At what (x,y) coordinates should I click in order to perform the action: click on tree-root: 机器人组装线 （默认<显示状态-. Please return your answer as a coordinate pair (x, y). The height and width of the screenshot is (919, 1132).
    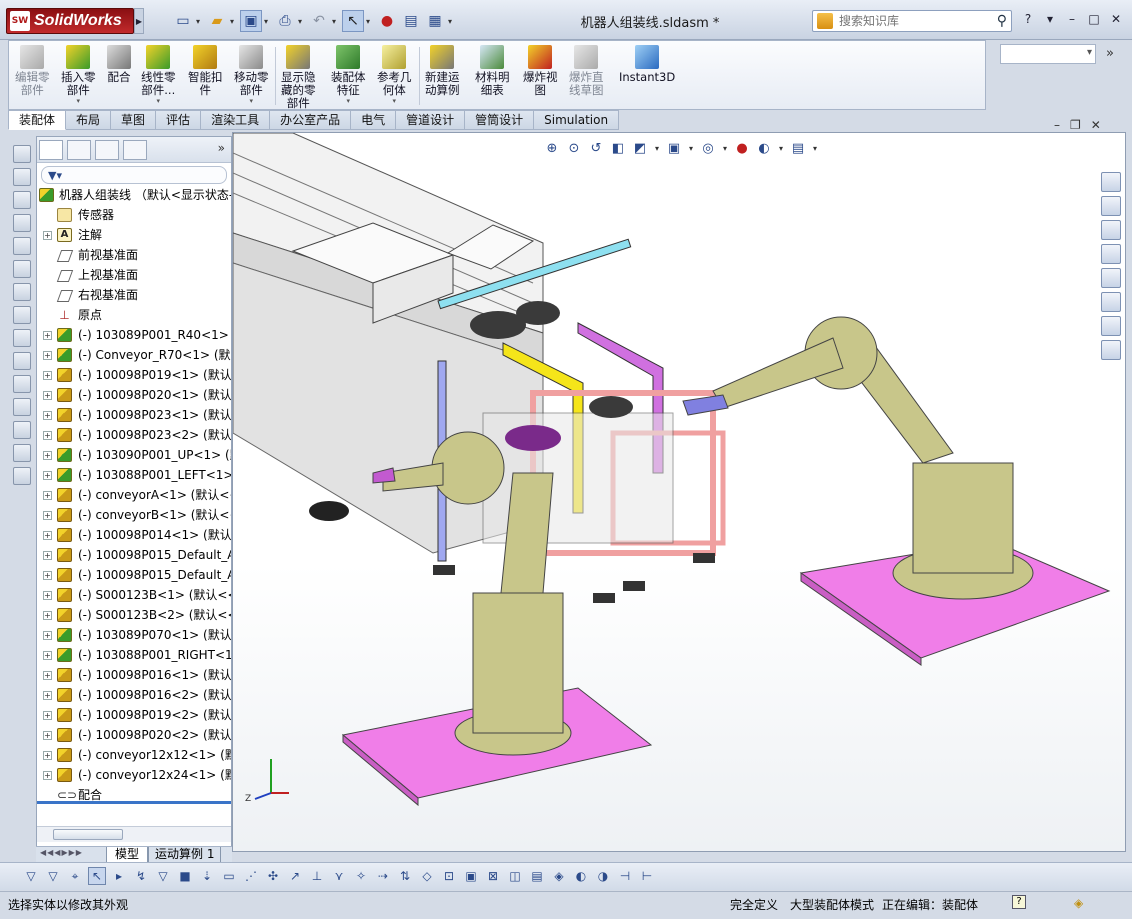
    Looking at the image, I should click on (134, 195).